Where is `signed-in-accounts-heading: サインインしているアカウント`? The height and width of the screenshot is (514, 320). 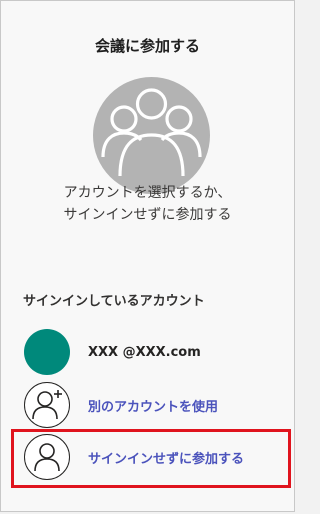
signed-in-accounts-heading: サインインしているアカウント is located at coordinates (114, 301).